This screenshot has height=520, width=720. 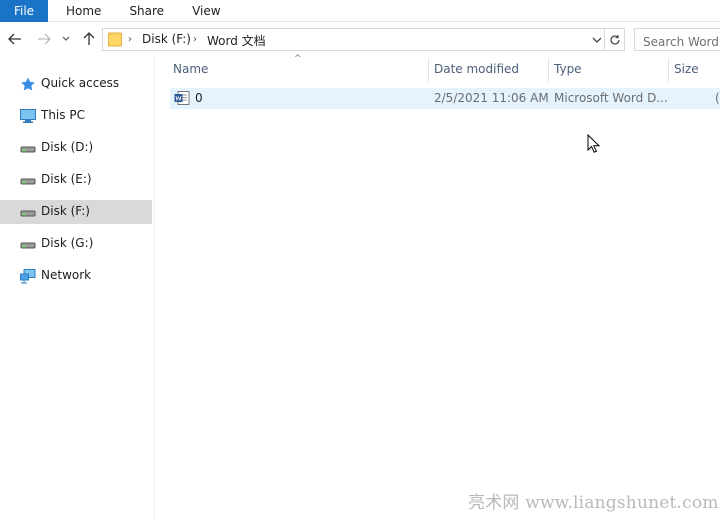 I want to click on network-icon, so click(x=28, y=276).